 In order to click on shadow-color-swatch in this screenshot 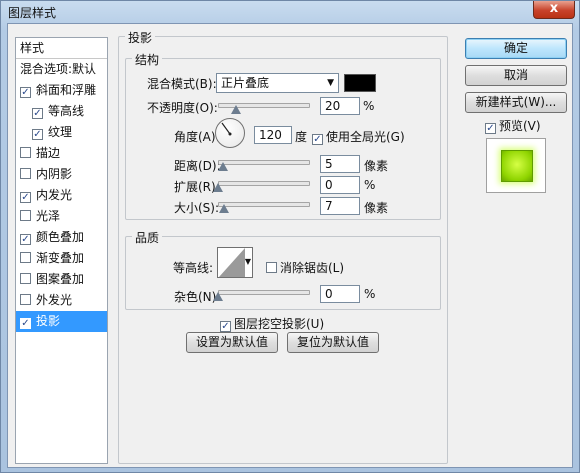, I will do `click(360, 83)`.